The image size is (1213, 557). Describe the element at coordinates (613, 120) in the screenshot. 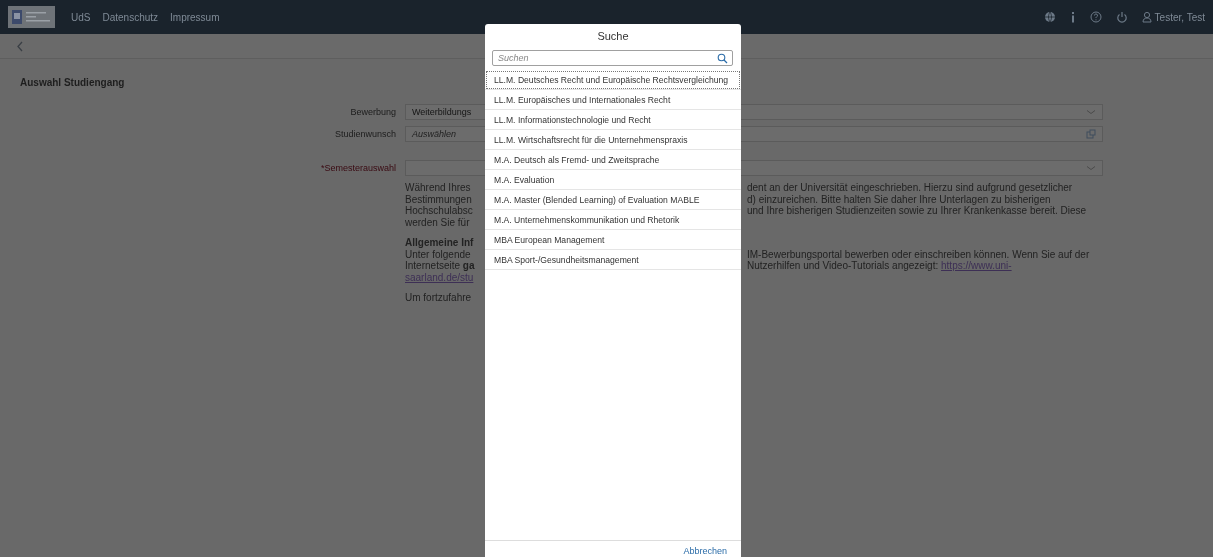

I see `list-item: LL.M. Informationstechnologie und Recht` at that location.